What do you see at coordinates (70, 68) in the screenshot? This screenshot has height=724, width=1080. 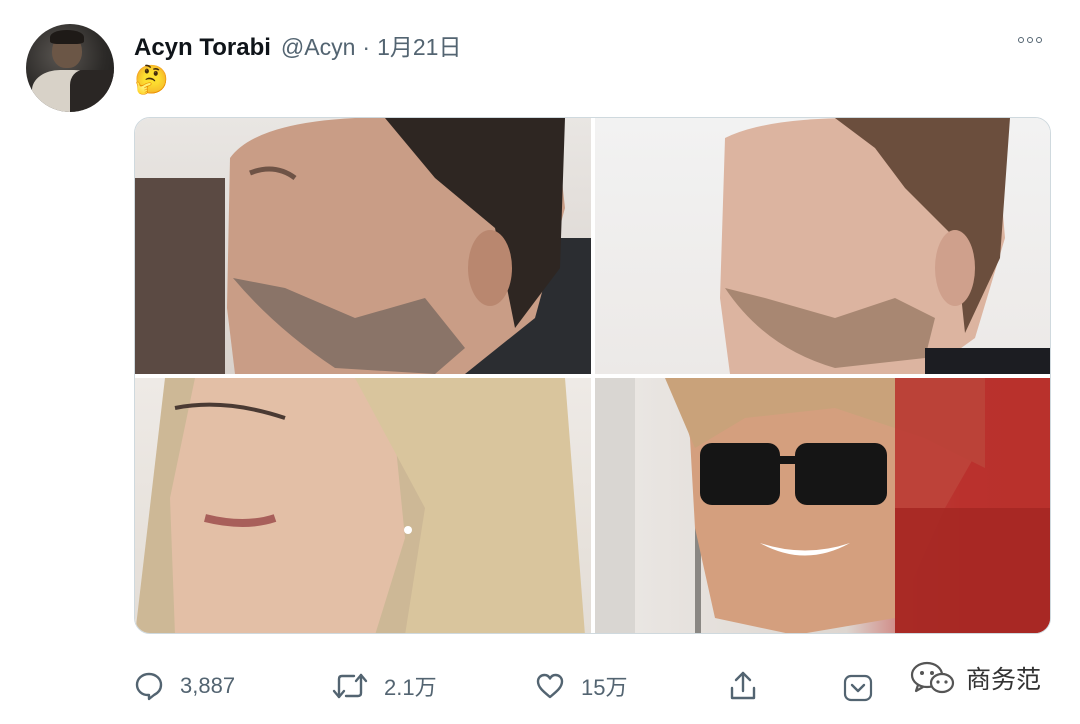 I see `author-avatar` at bounding box center [70, 68].